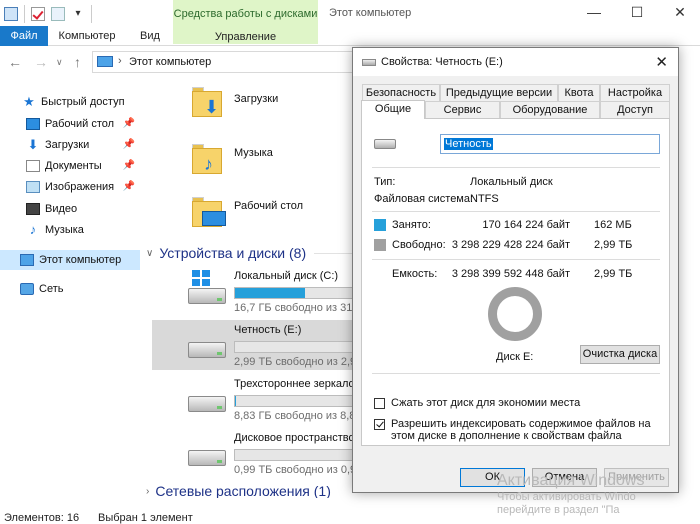  What do you see at coordinates (233, 253) in the screenshot?
I see `group-title: Устройства и диски (8)` at bounding box center [233, 253].